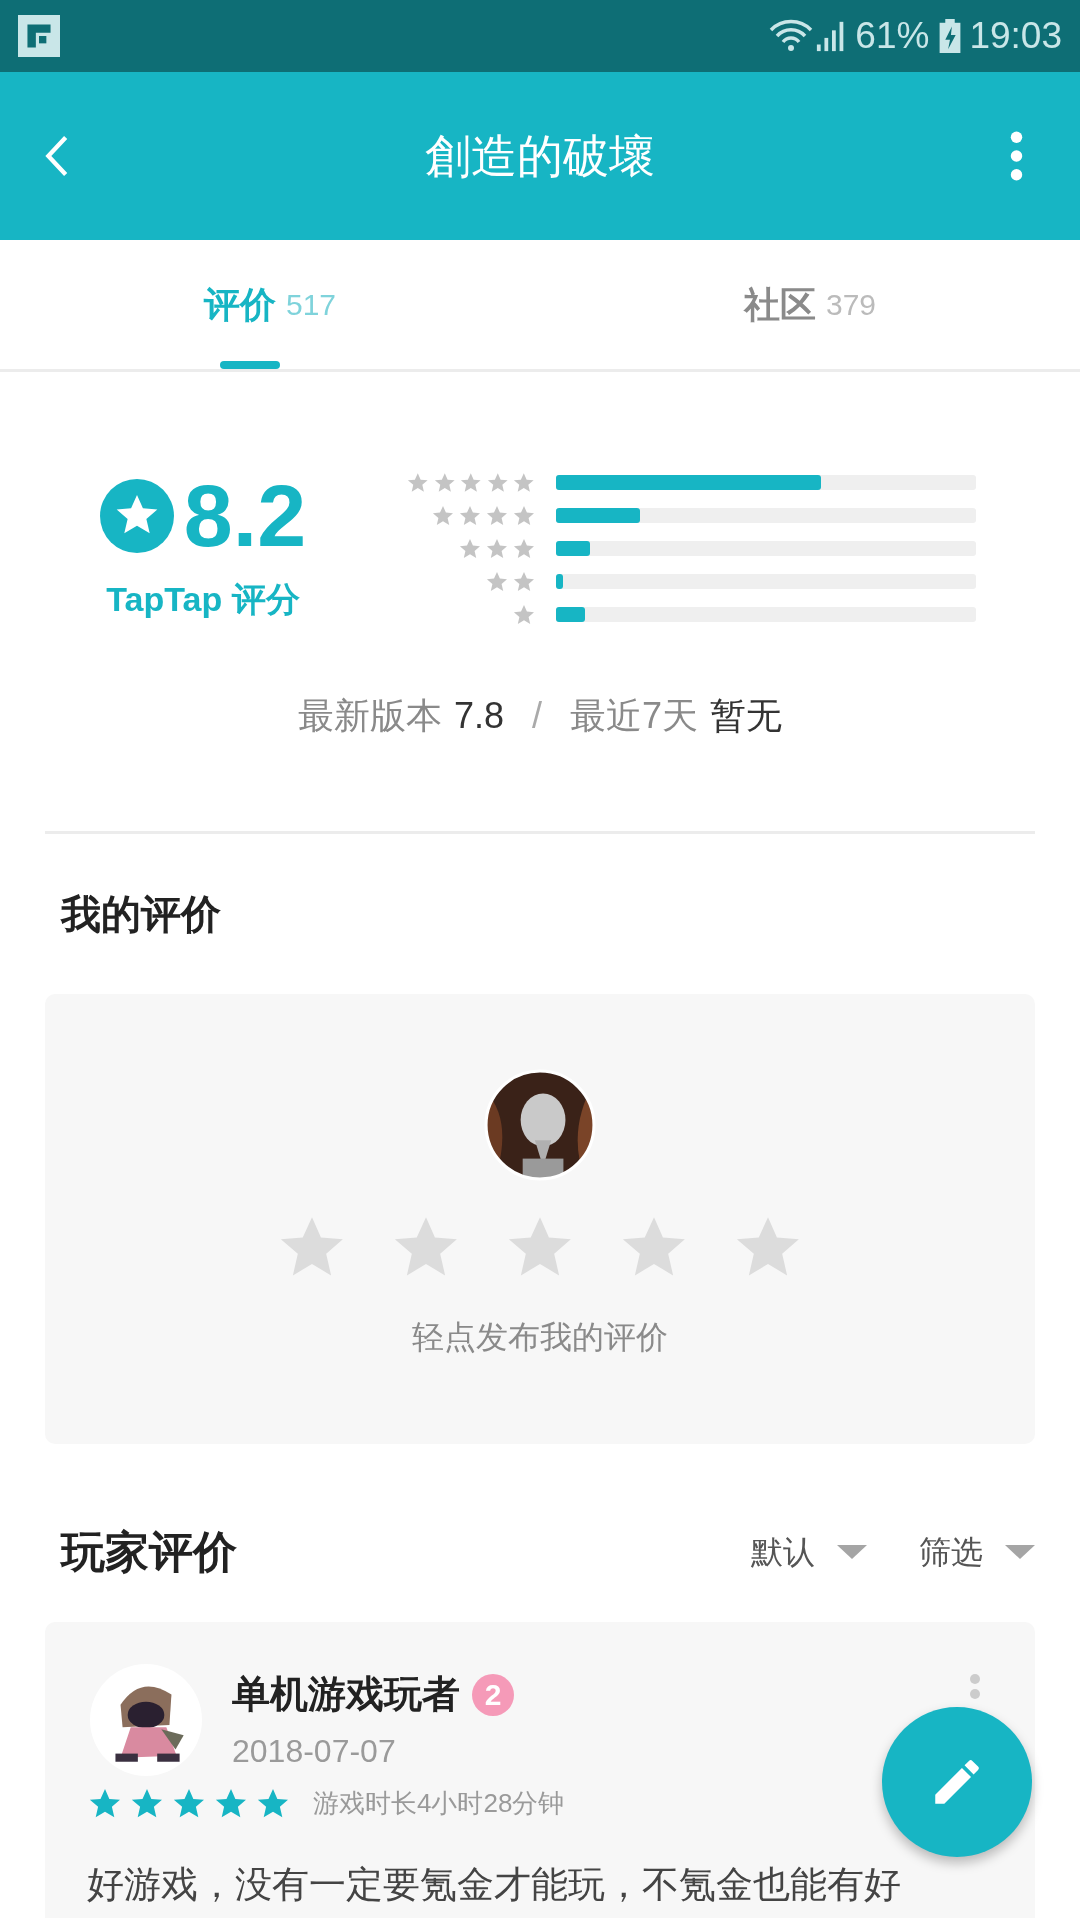 The image size is (1080, 1920). What do you see at coordinates (136, 516) in the screenshot?
I see `star-badge-icon` at bounding box center [136, 516].